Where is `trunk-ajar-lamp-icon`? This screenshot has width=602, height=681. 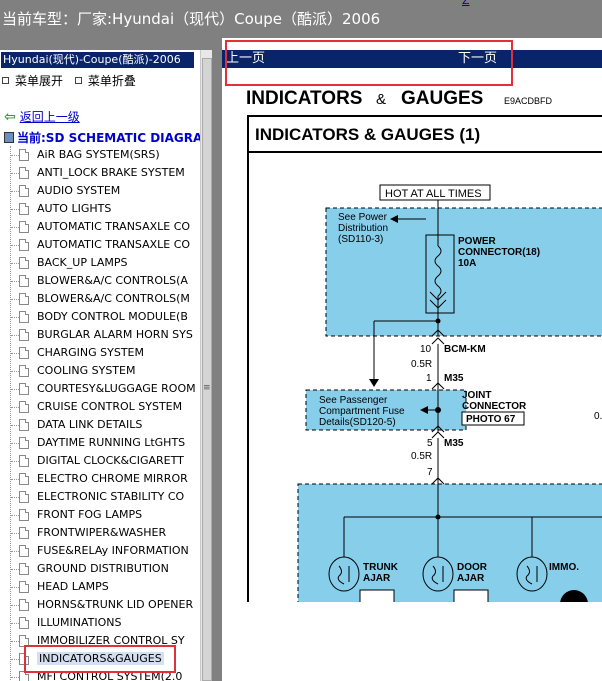
trunk-ajar-lamp-icon is located at coordinates (344, 574).